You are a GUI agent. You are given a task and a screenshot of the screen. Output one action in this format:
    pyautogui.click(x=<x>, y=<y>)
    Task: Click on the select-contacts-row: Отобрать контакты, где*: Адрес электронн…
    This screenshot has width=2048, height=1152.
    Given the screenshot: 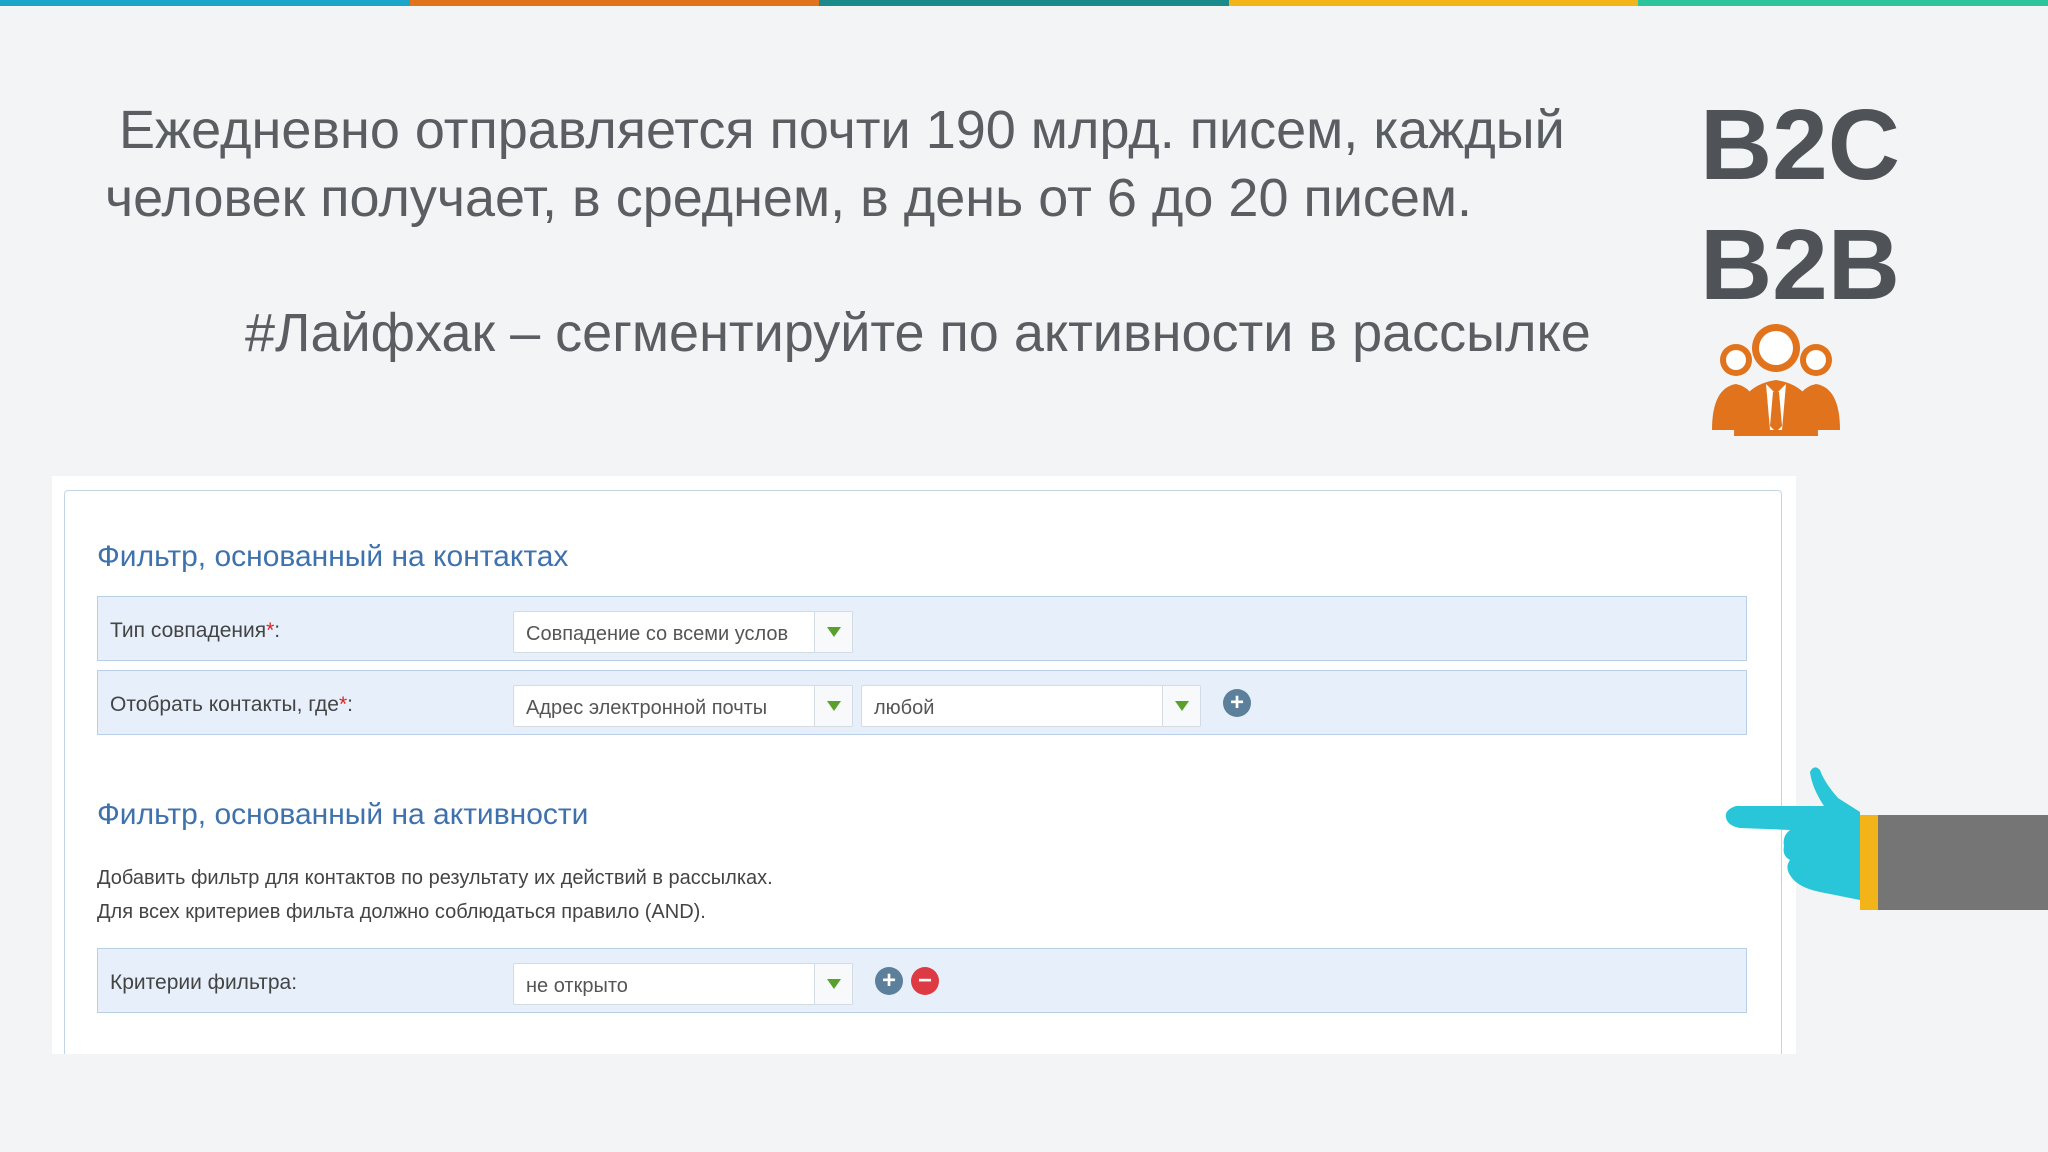 What is the action you would take?
    pyautogui.click(x=922, y=702)
    